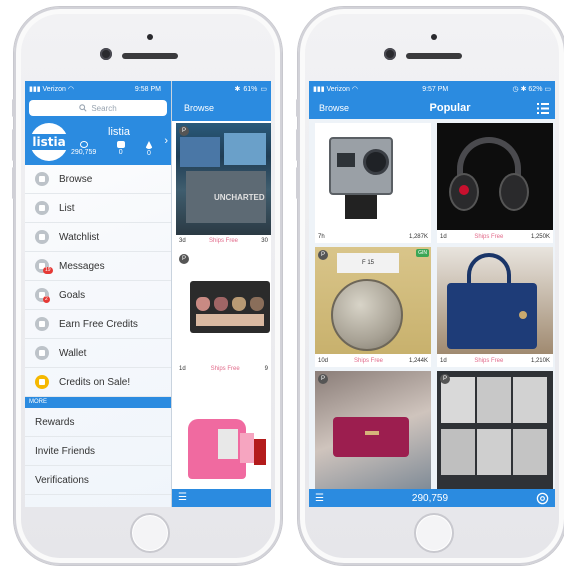 The height and width of the screenshot is (571, 564). I want to click on trading-cards-image: P, so click(495, 431).